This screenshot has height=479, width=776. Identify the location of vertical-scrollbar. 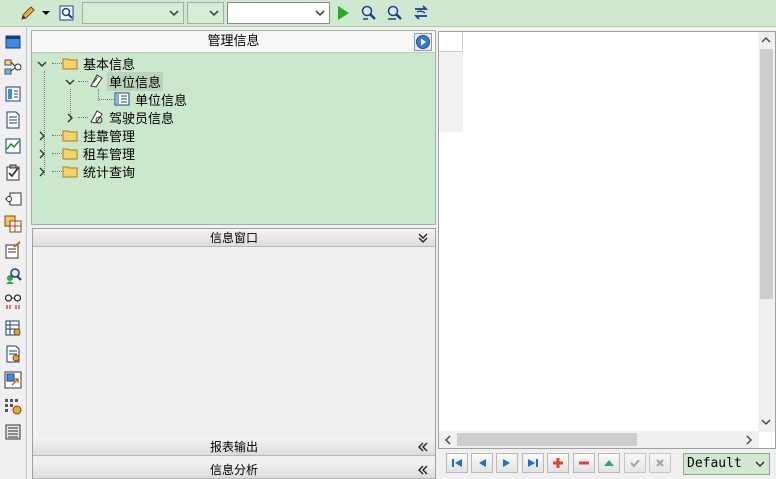
(766, 232).